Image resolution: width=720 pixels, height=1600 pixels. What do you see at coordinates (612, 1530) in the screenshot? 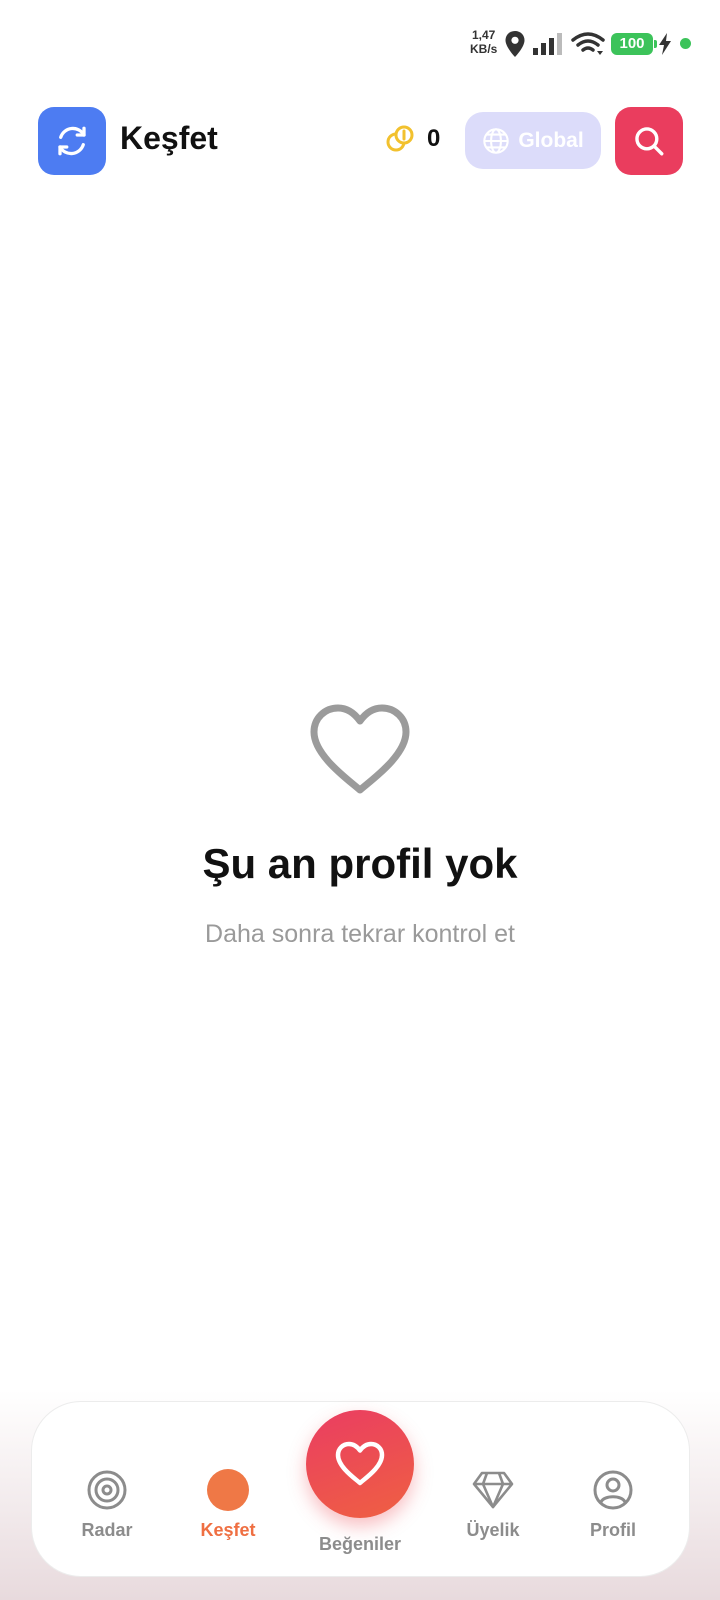
I see `nav-label-profil: Profil` at bounding box center [612, 1530].